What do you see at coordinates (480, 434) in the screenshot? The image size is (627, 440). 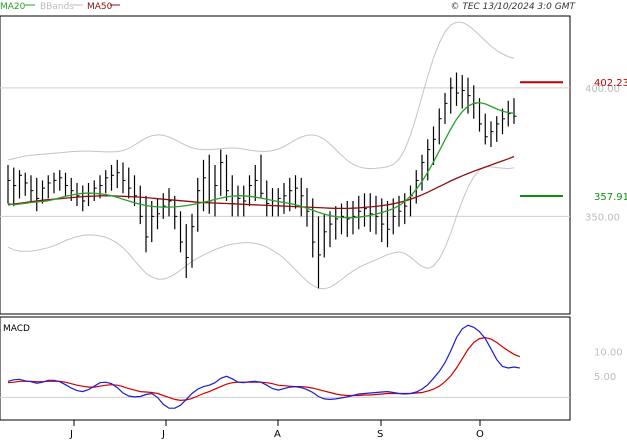 I see `x-tick-label: O` at bounding box center [480, 434].